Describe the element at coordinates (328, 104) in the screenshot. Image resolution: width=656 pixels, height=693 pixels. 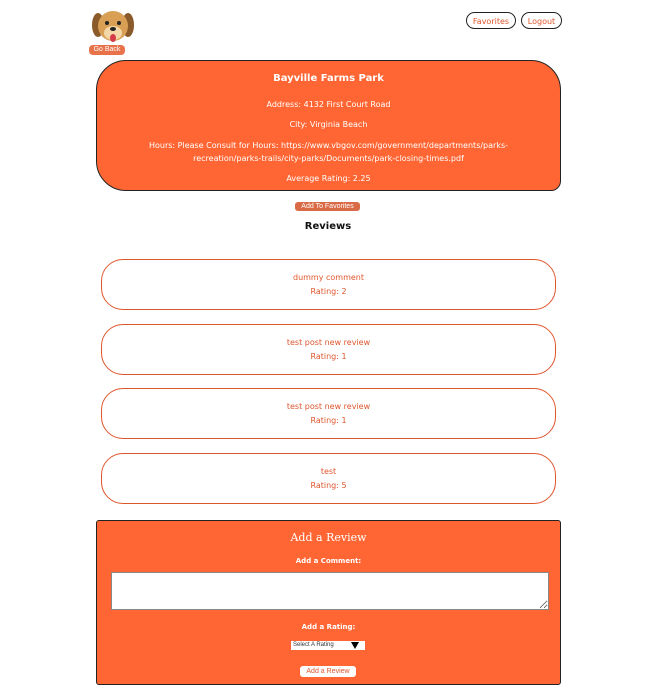
I see `park-address: Address: 4132 First Court Road` at that location.